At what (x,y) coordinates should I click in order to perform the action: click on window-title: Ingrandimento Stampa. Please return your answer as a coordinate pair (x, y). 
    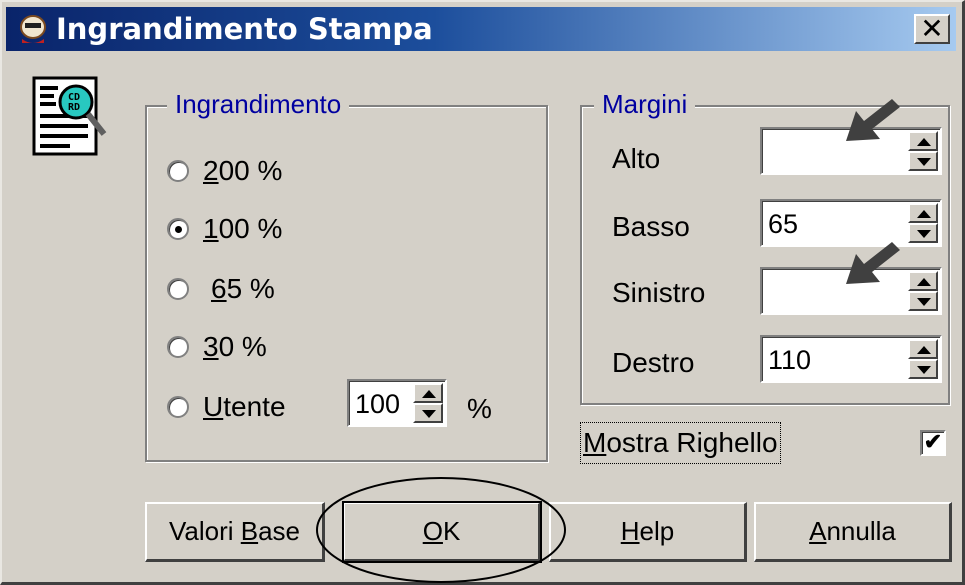
    Looking at the image, I should click on (244, 29).